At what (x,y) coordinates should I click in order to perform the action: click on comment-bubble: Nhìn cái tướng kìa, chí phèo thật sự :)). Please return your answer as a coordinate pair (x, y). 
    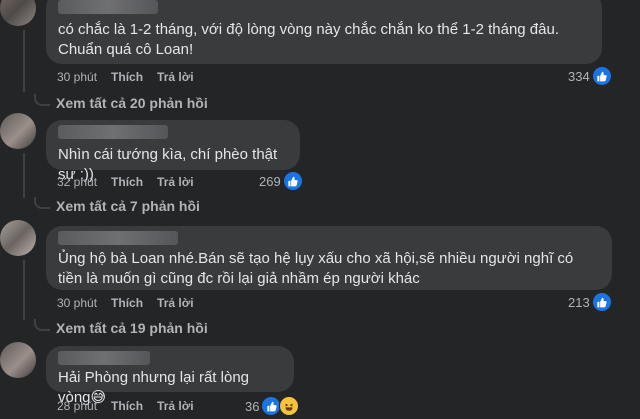
    Looking at the image, I should click on (173, 151).